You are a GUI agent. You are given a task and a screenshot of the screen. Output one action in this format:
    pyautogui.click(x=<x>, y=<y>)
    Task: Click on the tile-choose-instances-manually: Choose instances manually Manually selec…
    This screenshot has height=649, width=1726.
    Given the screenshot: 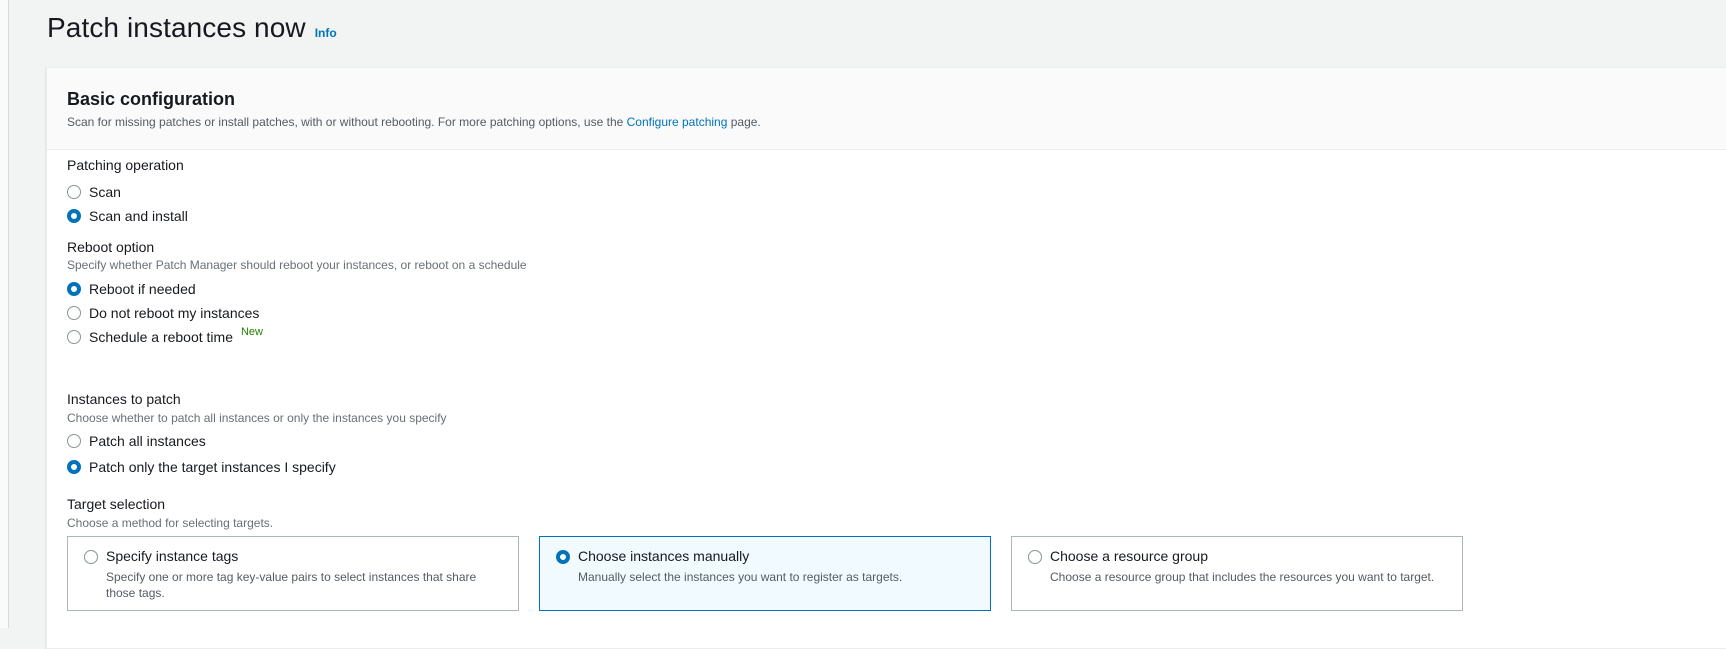 What is the action you would take?
    pyautogui.click(x=765, y=573)
    